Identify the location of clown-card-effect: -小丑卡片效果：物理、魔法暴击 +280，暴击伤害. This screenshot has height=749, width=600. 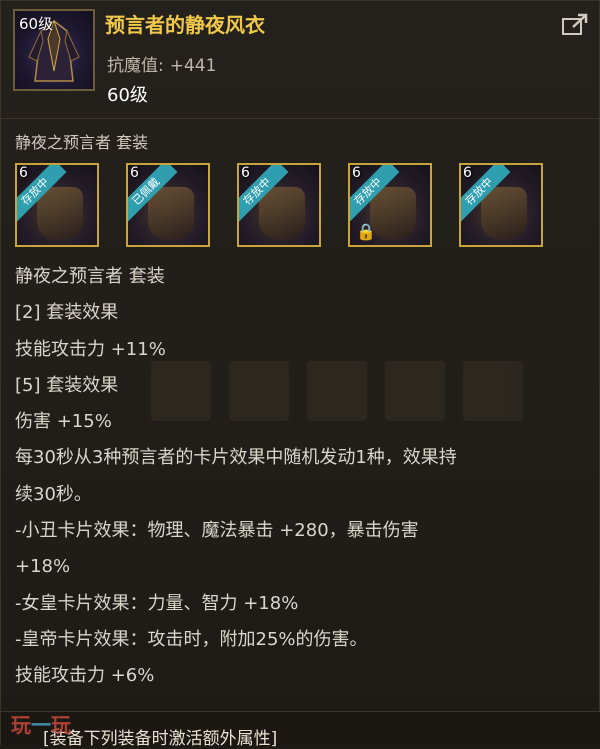
(217, 531).